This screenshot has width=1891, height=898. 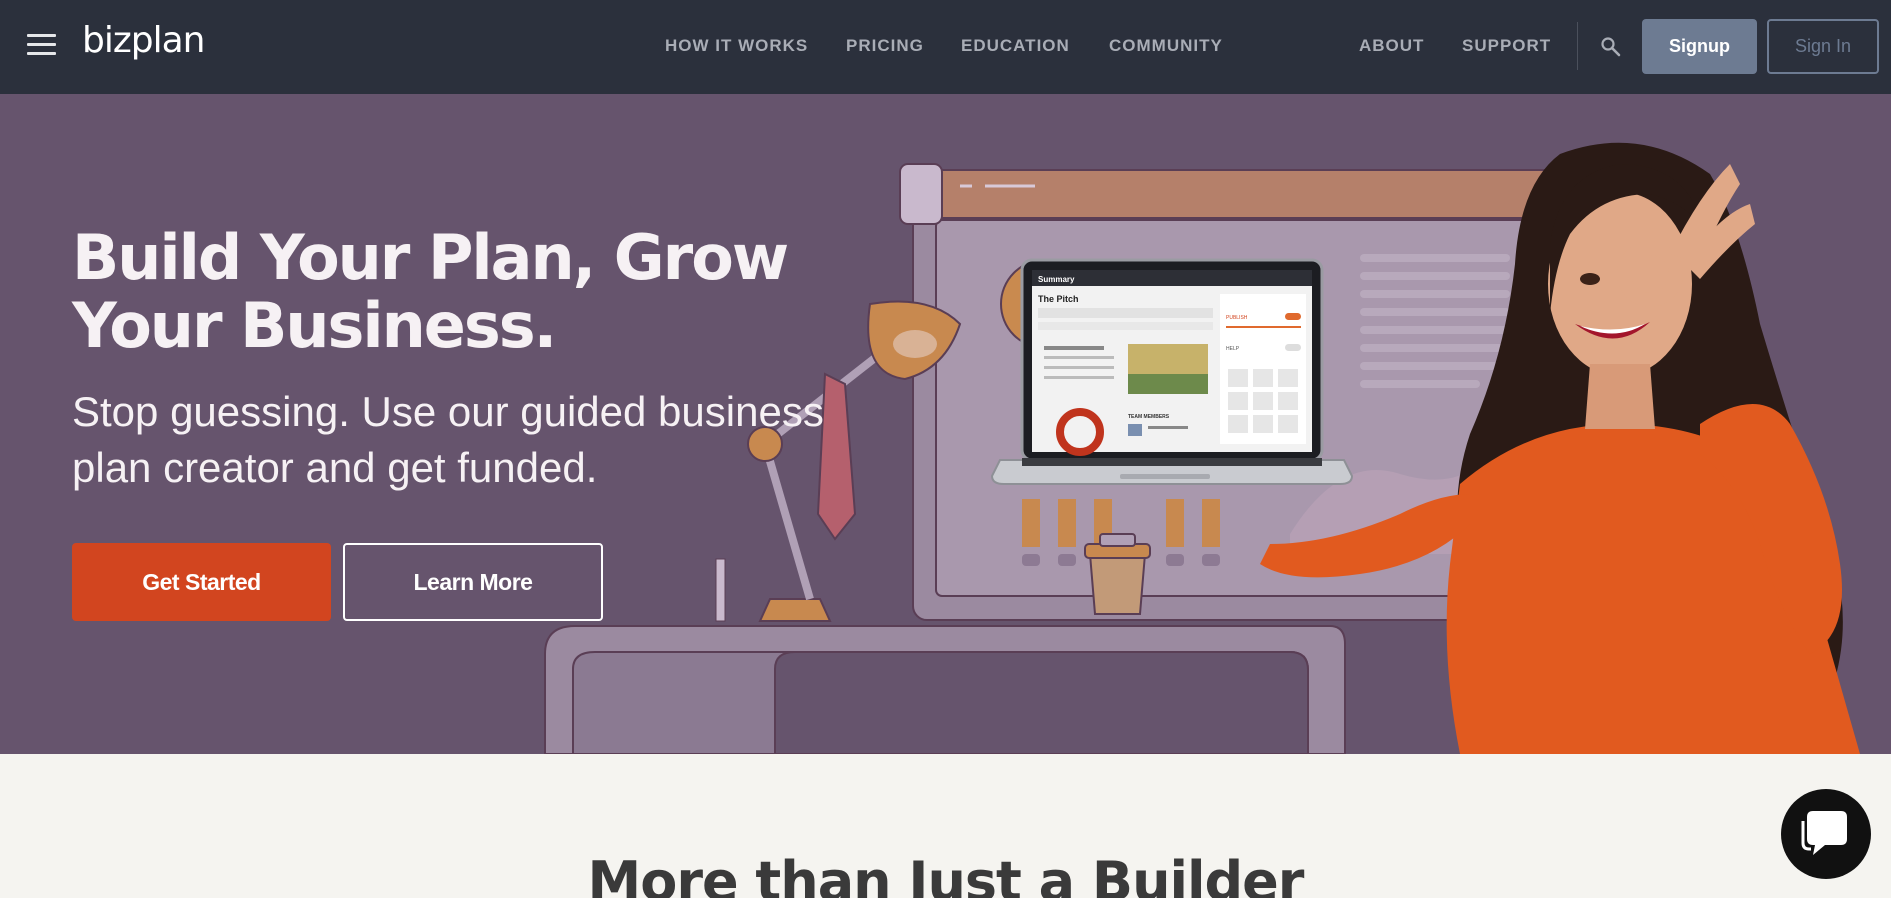 What do you see at coordinates (1237, 318) in the screenshot?
I see `laptop-publish-label: PUBLISH` at bounding box center [1237, 318].